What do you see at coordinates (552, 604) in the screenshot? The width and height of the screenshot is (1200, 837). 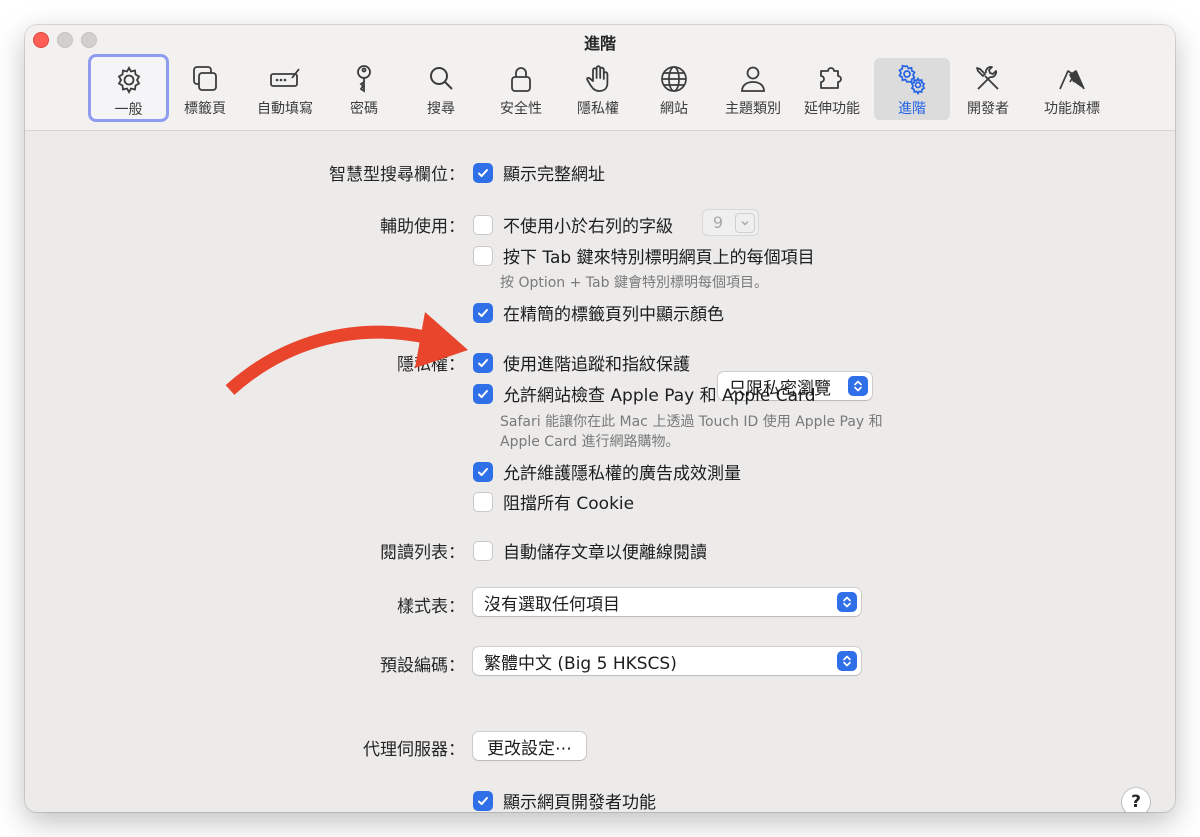 I see `stylesheet-value: 沒有選取任何項目` at bounding box center [552, 604].